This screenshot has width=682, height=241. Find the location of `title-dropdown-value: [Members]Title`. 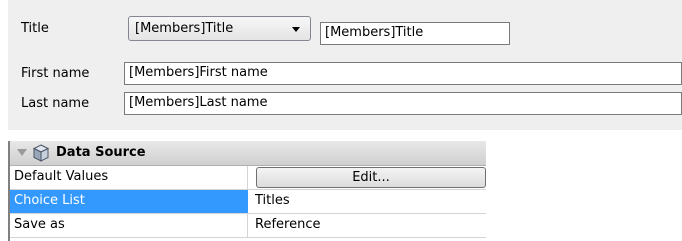

title-dropdown-value: [Members]Title is located at coordinates (184, 28).